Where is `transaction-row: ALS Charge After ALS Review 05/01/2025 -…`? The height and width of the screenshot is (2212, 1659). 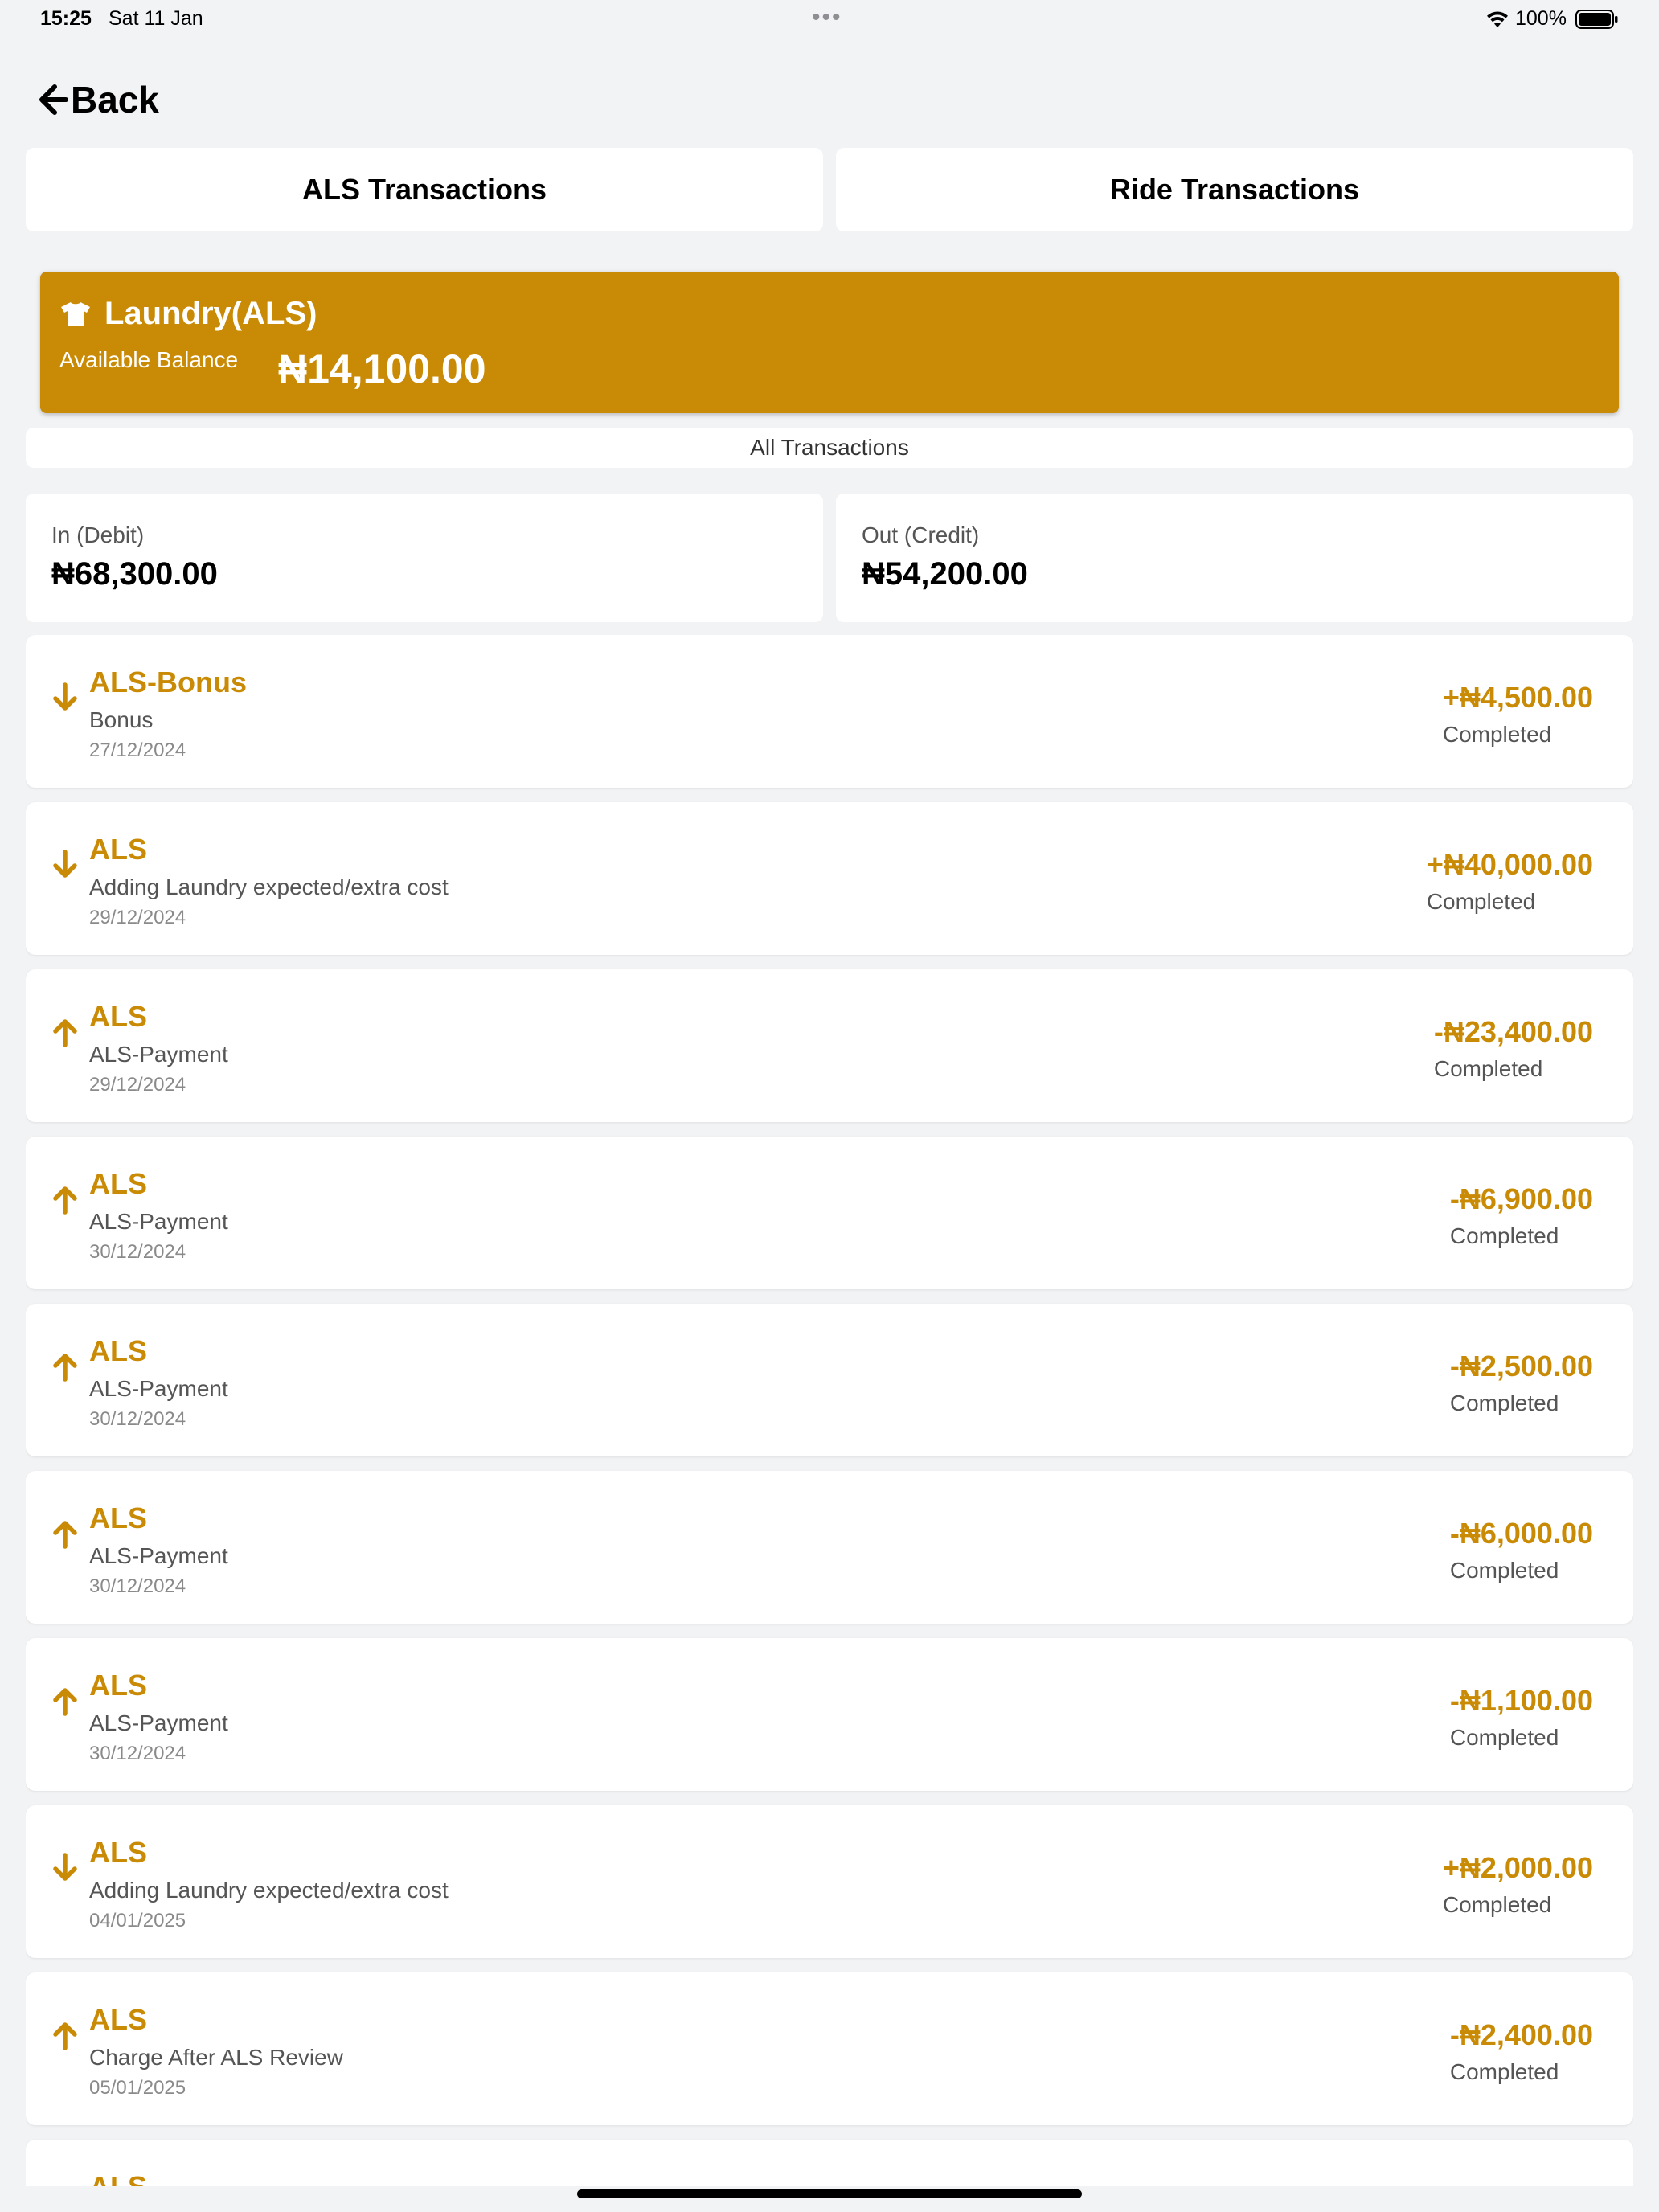 transaction-row: ALS Charge After ALS Review 05/01/2025 -… is located at coordinates (829, 2048).